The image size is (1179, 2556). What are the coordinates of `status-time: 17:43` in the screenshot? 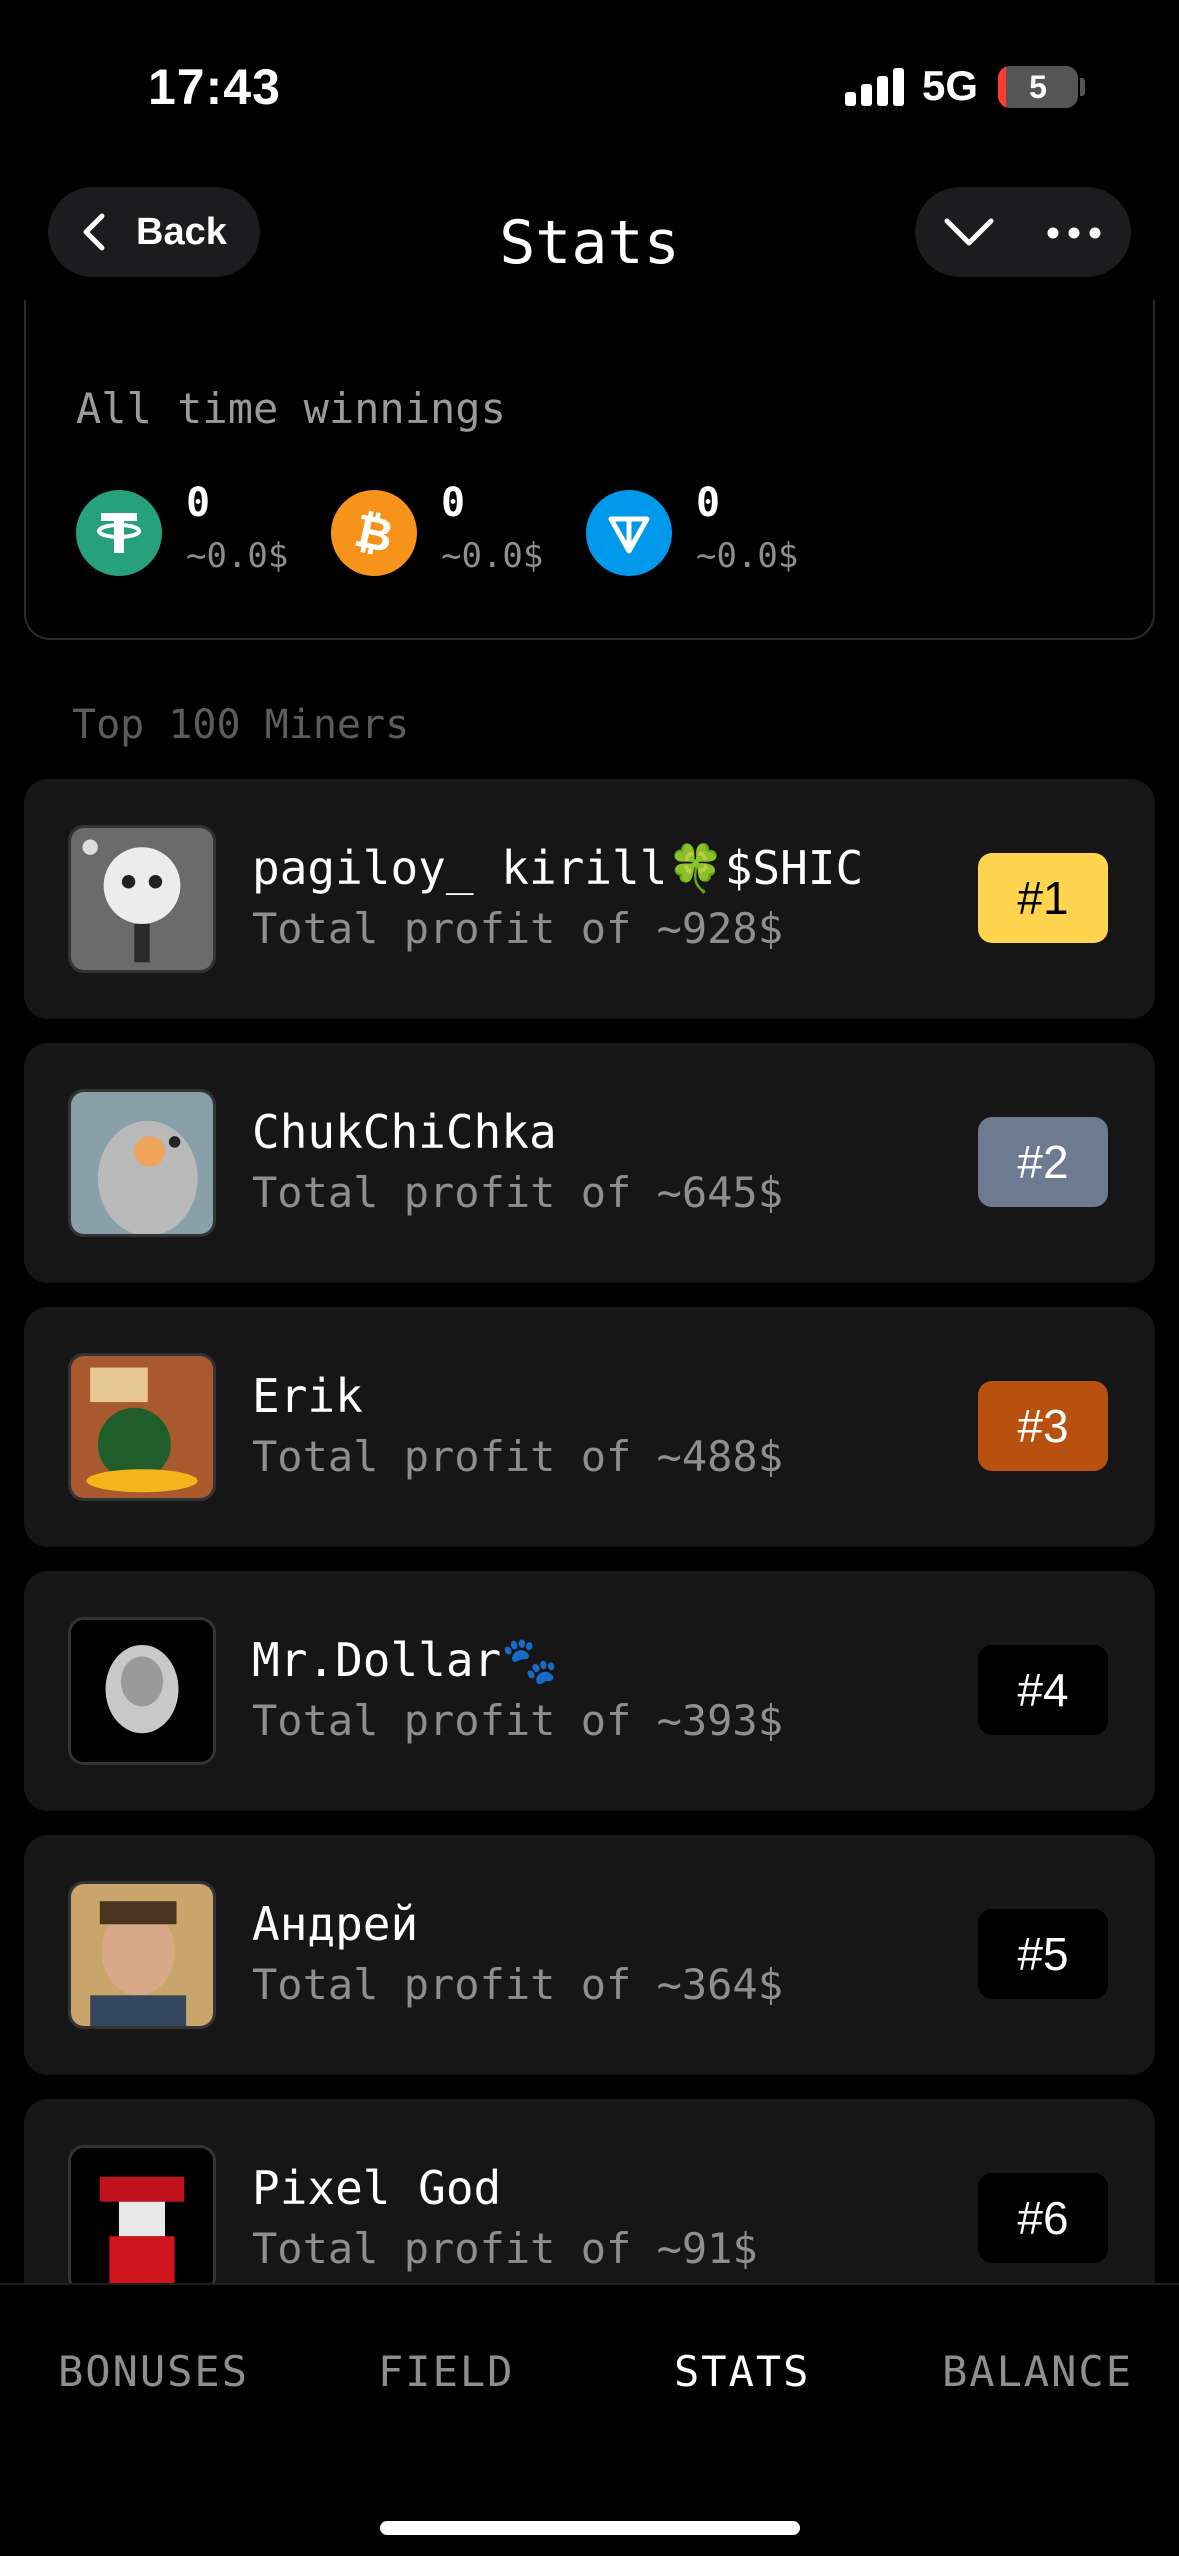 It's located at (214, 87).